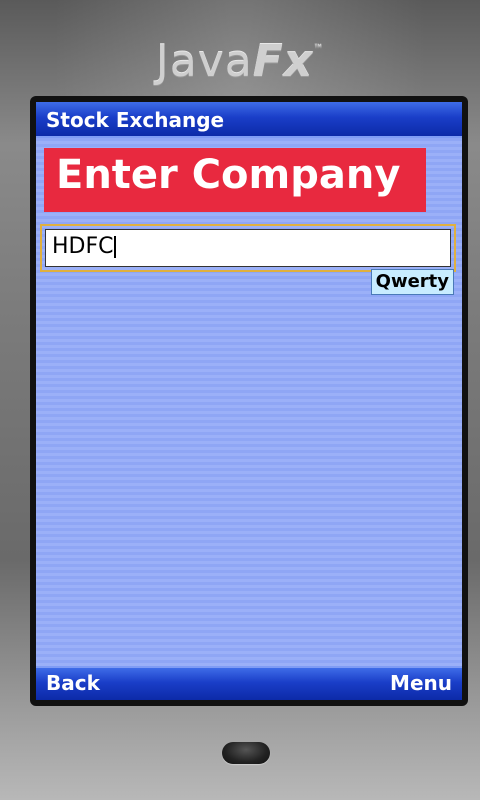 This screenshot has height=800, width=480. I want to click on menu-softkey: Menu, so click(421, 683).